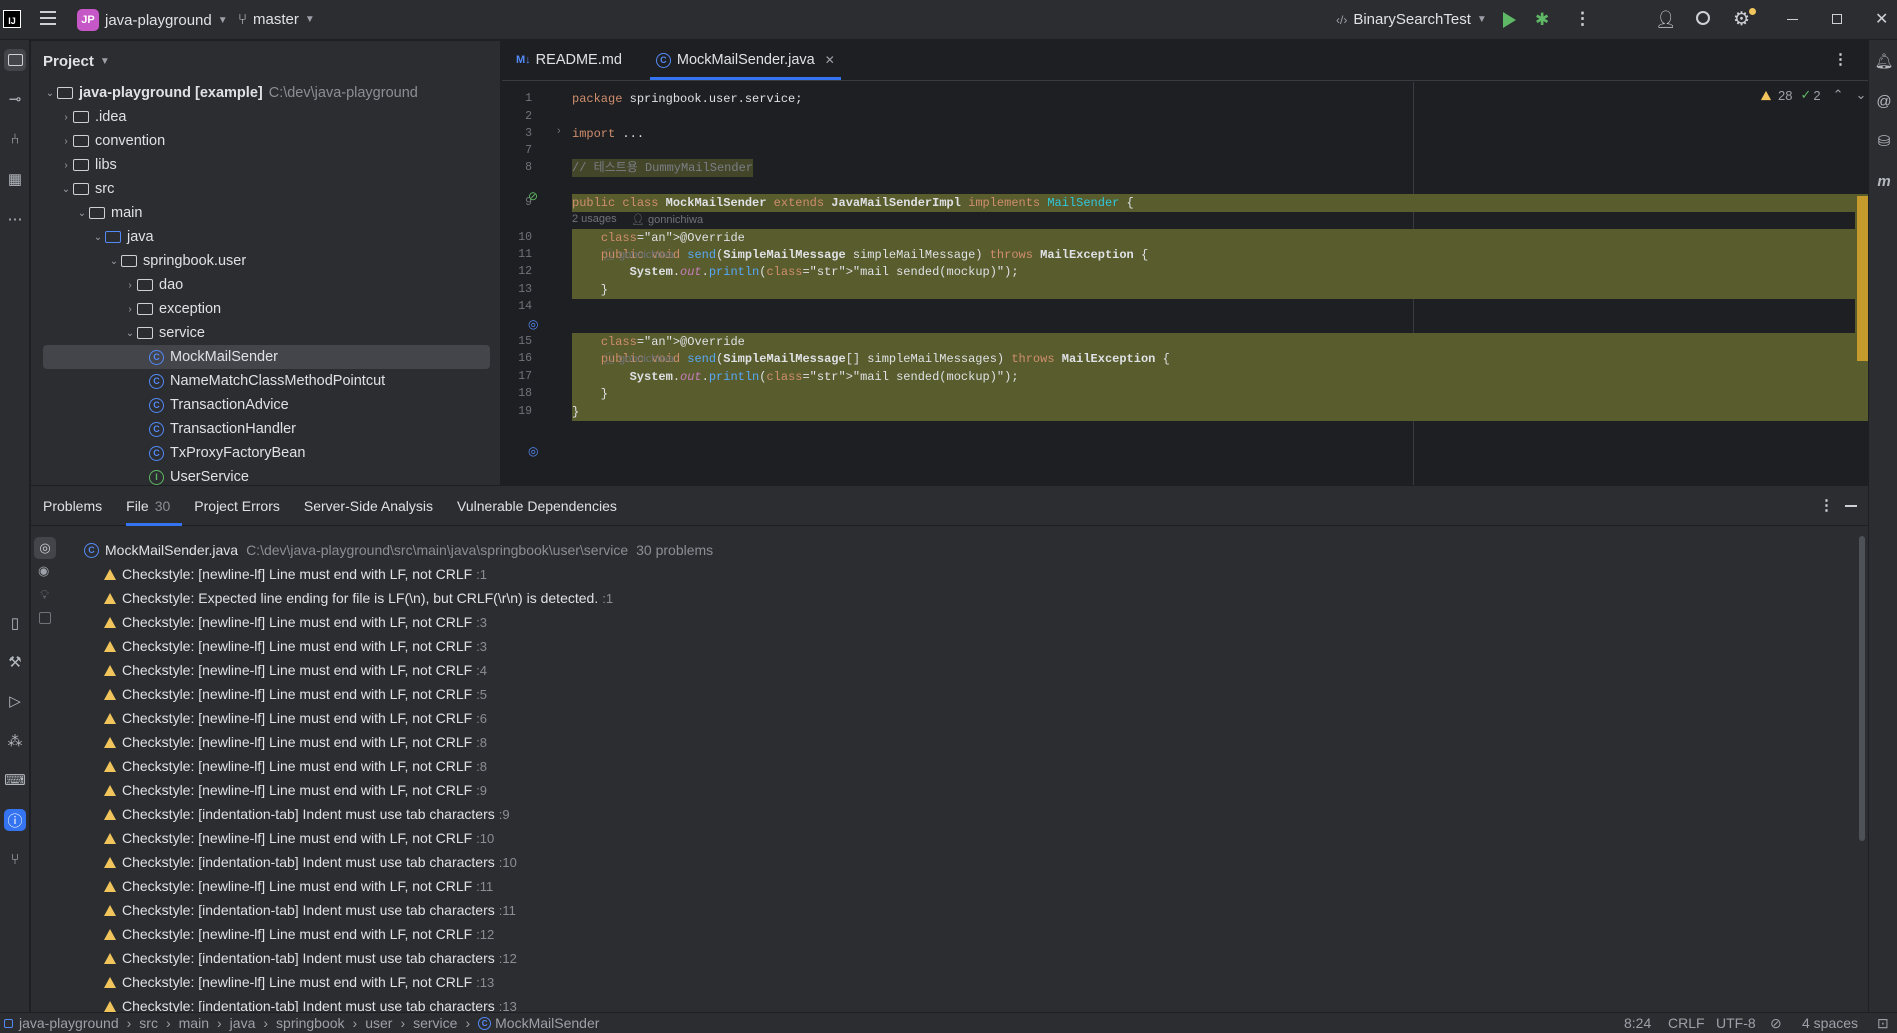 This screenshot has height=1033, width=1897. What do you see at coordinates (237, 506) in the screenshot?
I see `tab-project-errors: Project Errors` at bounding box center [237, 506].